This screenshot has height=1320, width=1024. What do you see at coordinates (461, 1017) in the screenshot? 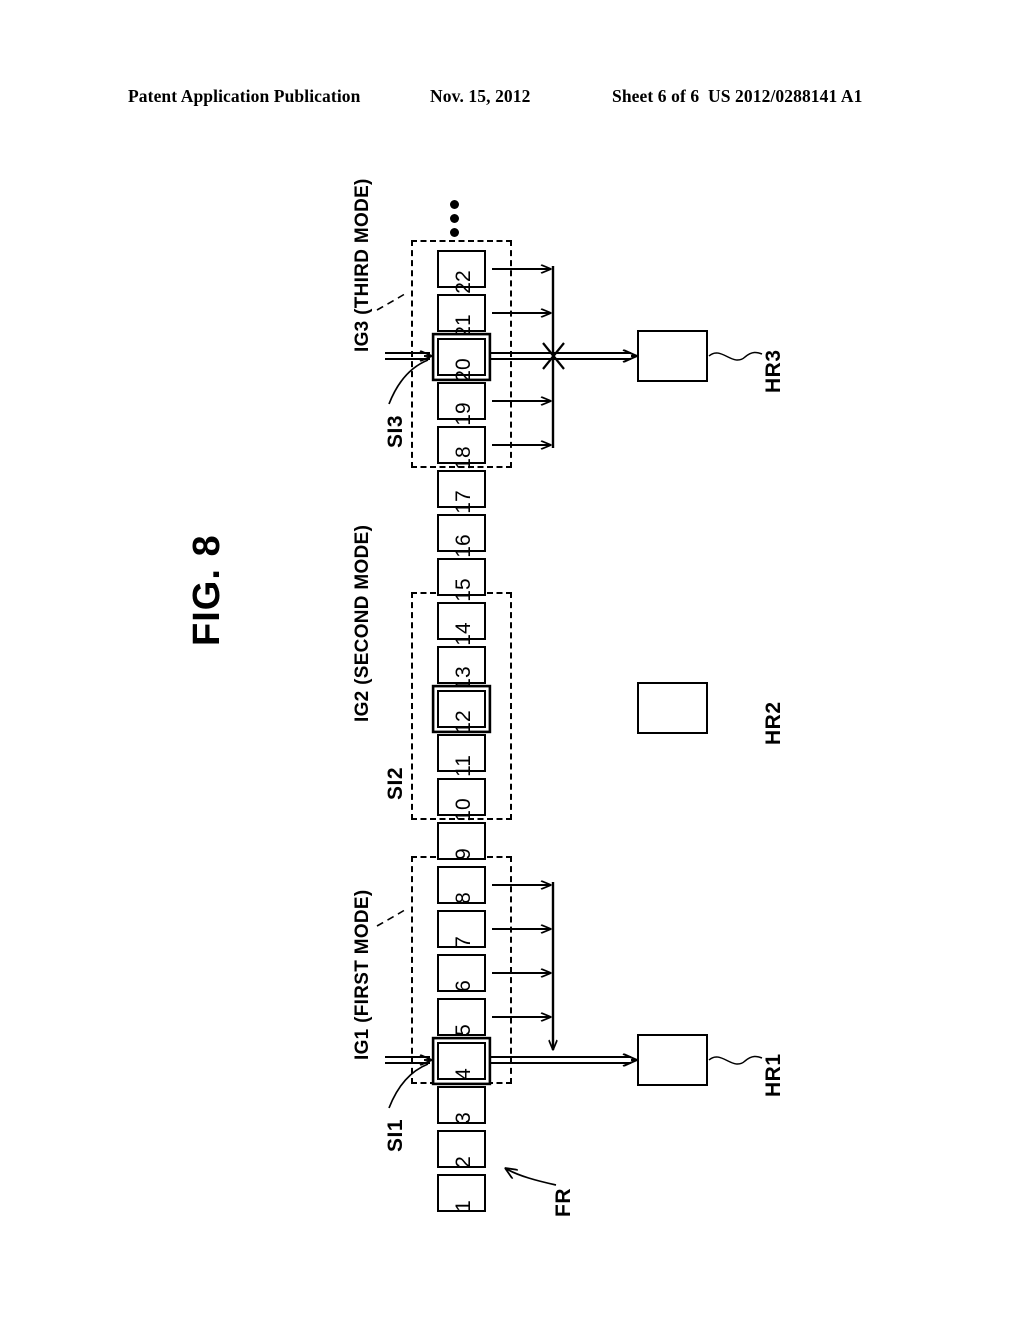
I see `frame-box-5: 5` at bounding box center [461, 1017].